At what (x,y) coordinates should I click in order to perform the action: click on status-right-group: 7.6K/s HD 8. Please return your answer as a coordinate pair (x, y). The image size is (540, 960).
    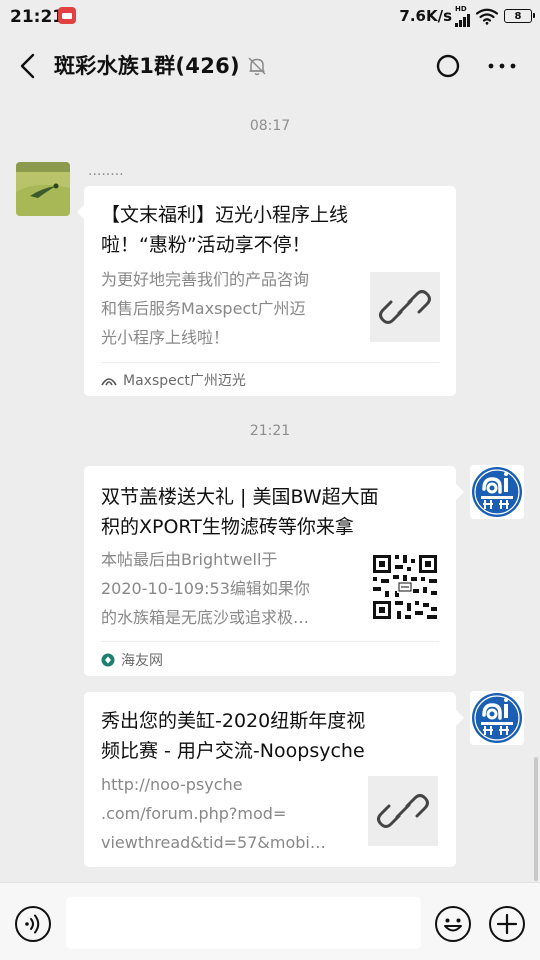
    Looking at the image, I should click on (467, 15).